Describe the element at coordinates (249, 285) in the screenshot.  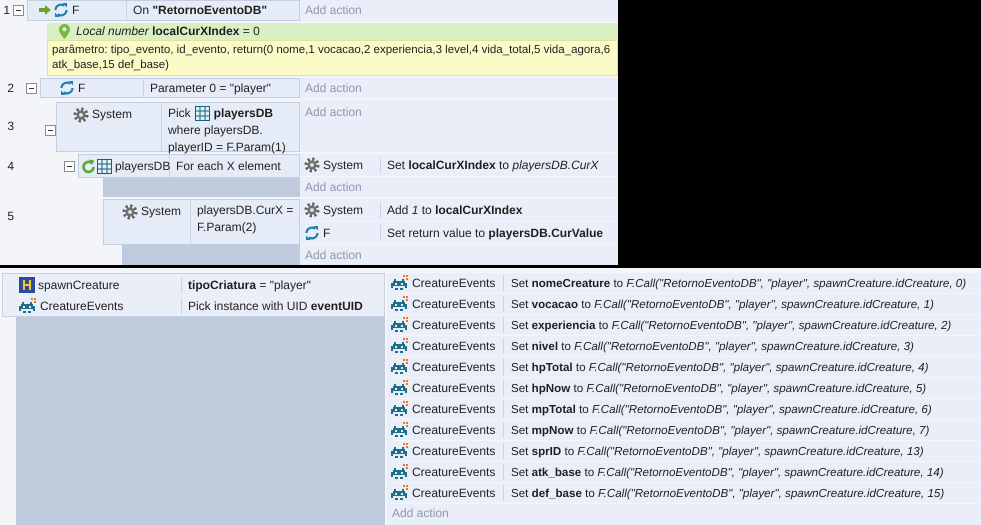
I see `condition-text: tipoCriatura = "player"` at that location.